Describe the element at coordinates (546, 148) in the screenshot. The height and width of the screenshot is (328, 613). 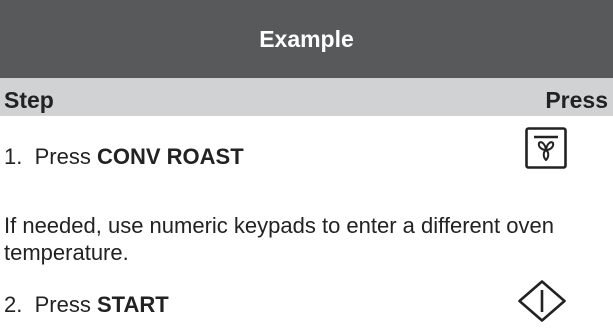
I see `conv-roast-key-icon` at that location.